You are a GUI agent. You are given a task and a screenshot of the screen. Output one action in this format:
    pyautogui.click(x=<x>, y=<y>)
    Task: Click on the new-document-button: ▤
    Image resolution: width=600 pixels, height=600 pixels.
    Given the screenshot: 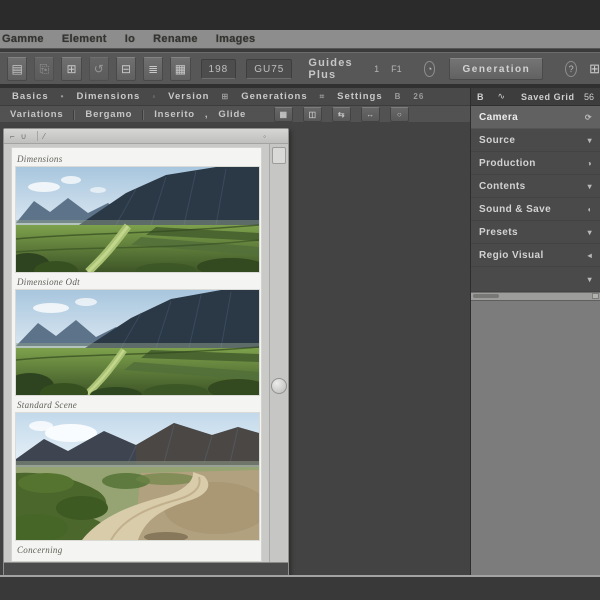 What is the action you would take?
    pyautogui.click(x=17, y=69)
    